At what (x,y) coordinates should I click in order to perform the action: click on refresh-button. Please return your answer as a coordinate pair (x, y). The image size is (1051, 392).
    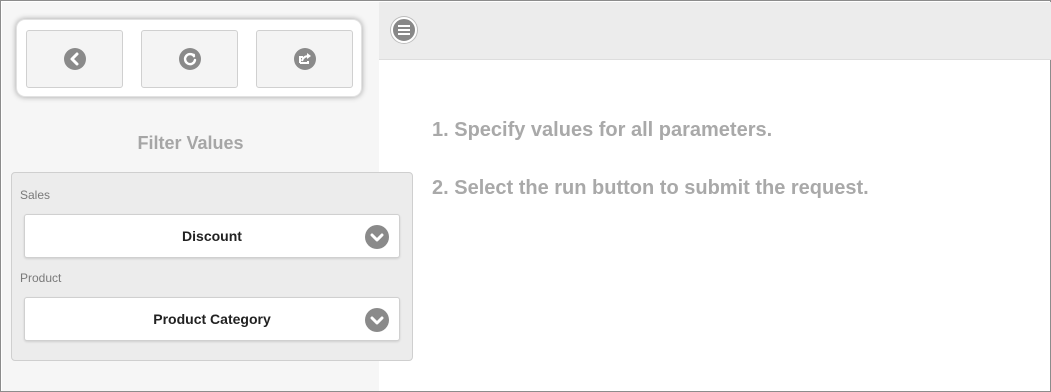
    Looking at the image, I should click on (189, 59).